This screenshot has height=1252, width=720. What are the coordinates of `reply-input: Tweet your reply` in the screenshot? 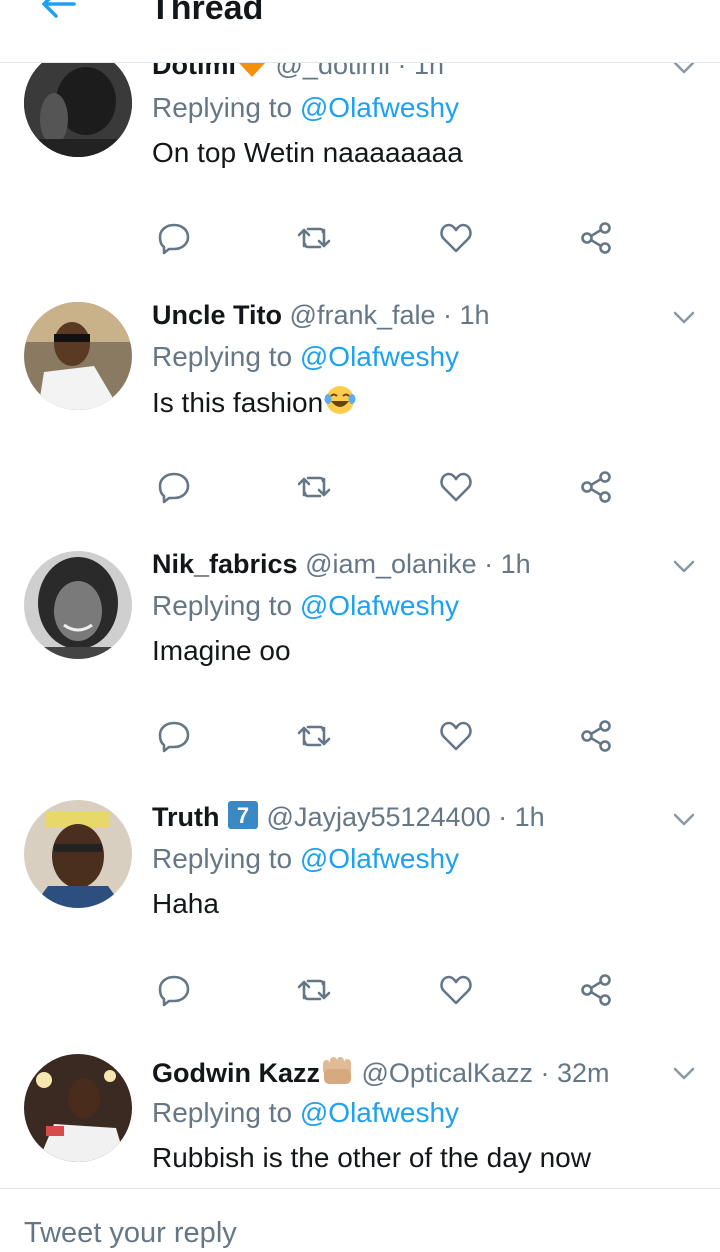 It's located at (130, 1233).